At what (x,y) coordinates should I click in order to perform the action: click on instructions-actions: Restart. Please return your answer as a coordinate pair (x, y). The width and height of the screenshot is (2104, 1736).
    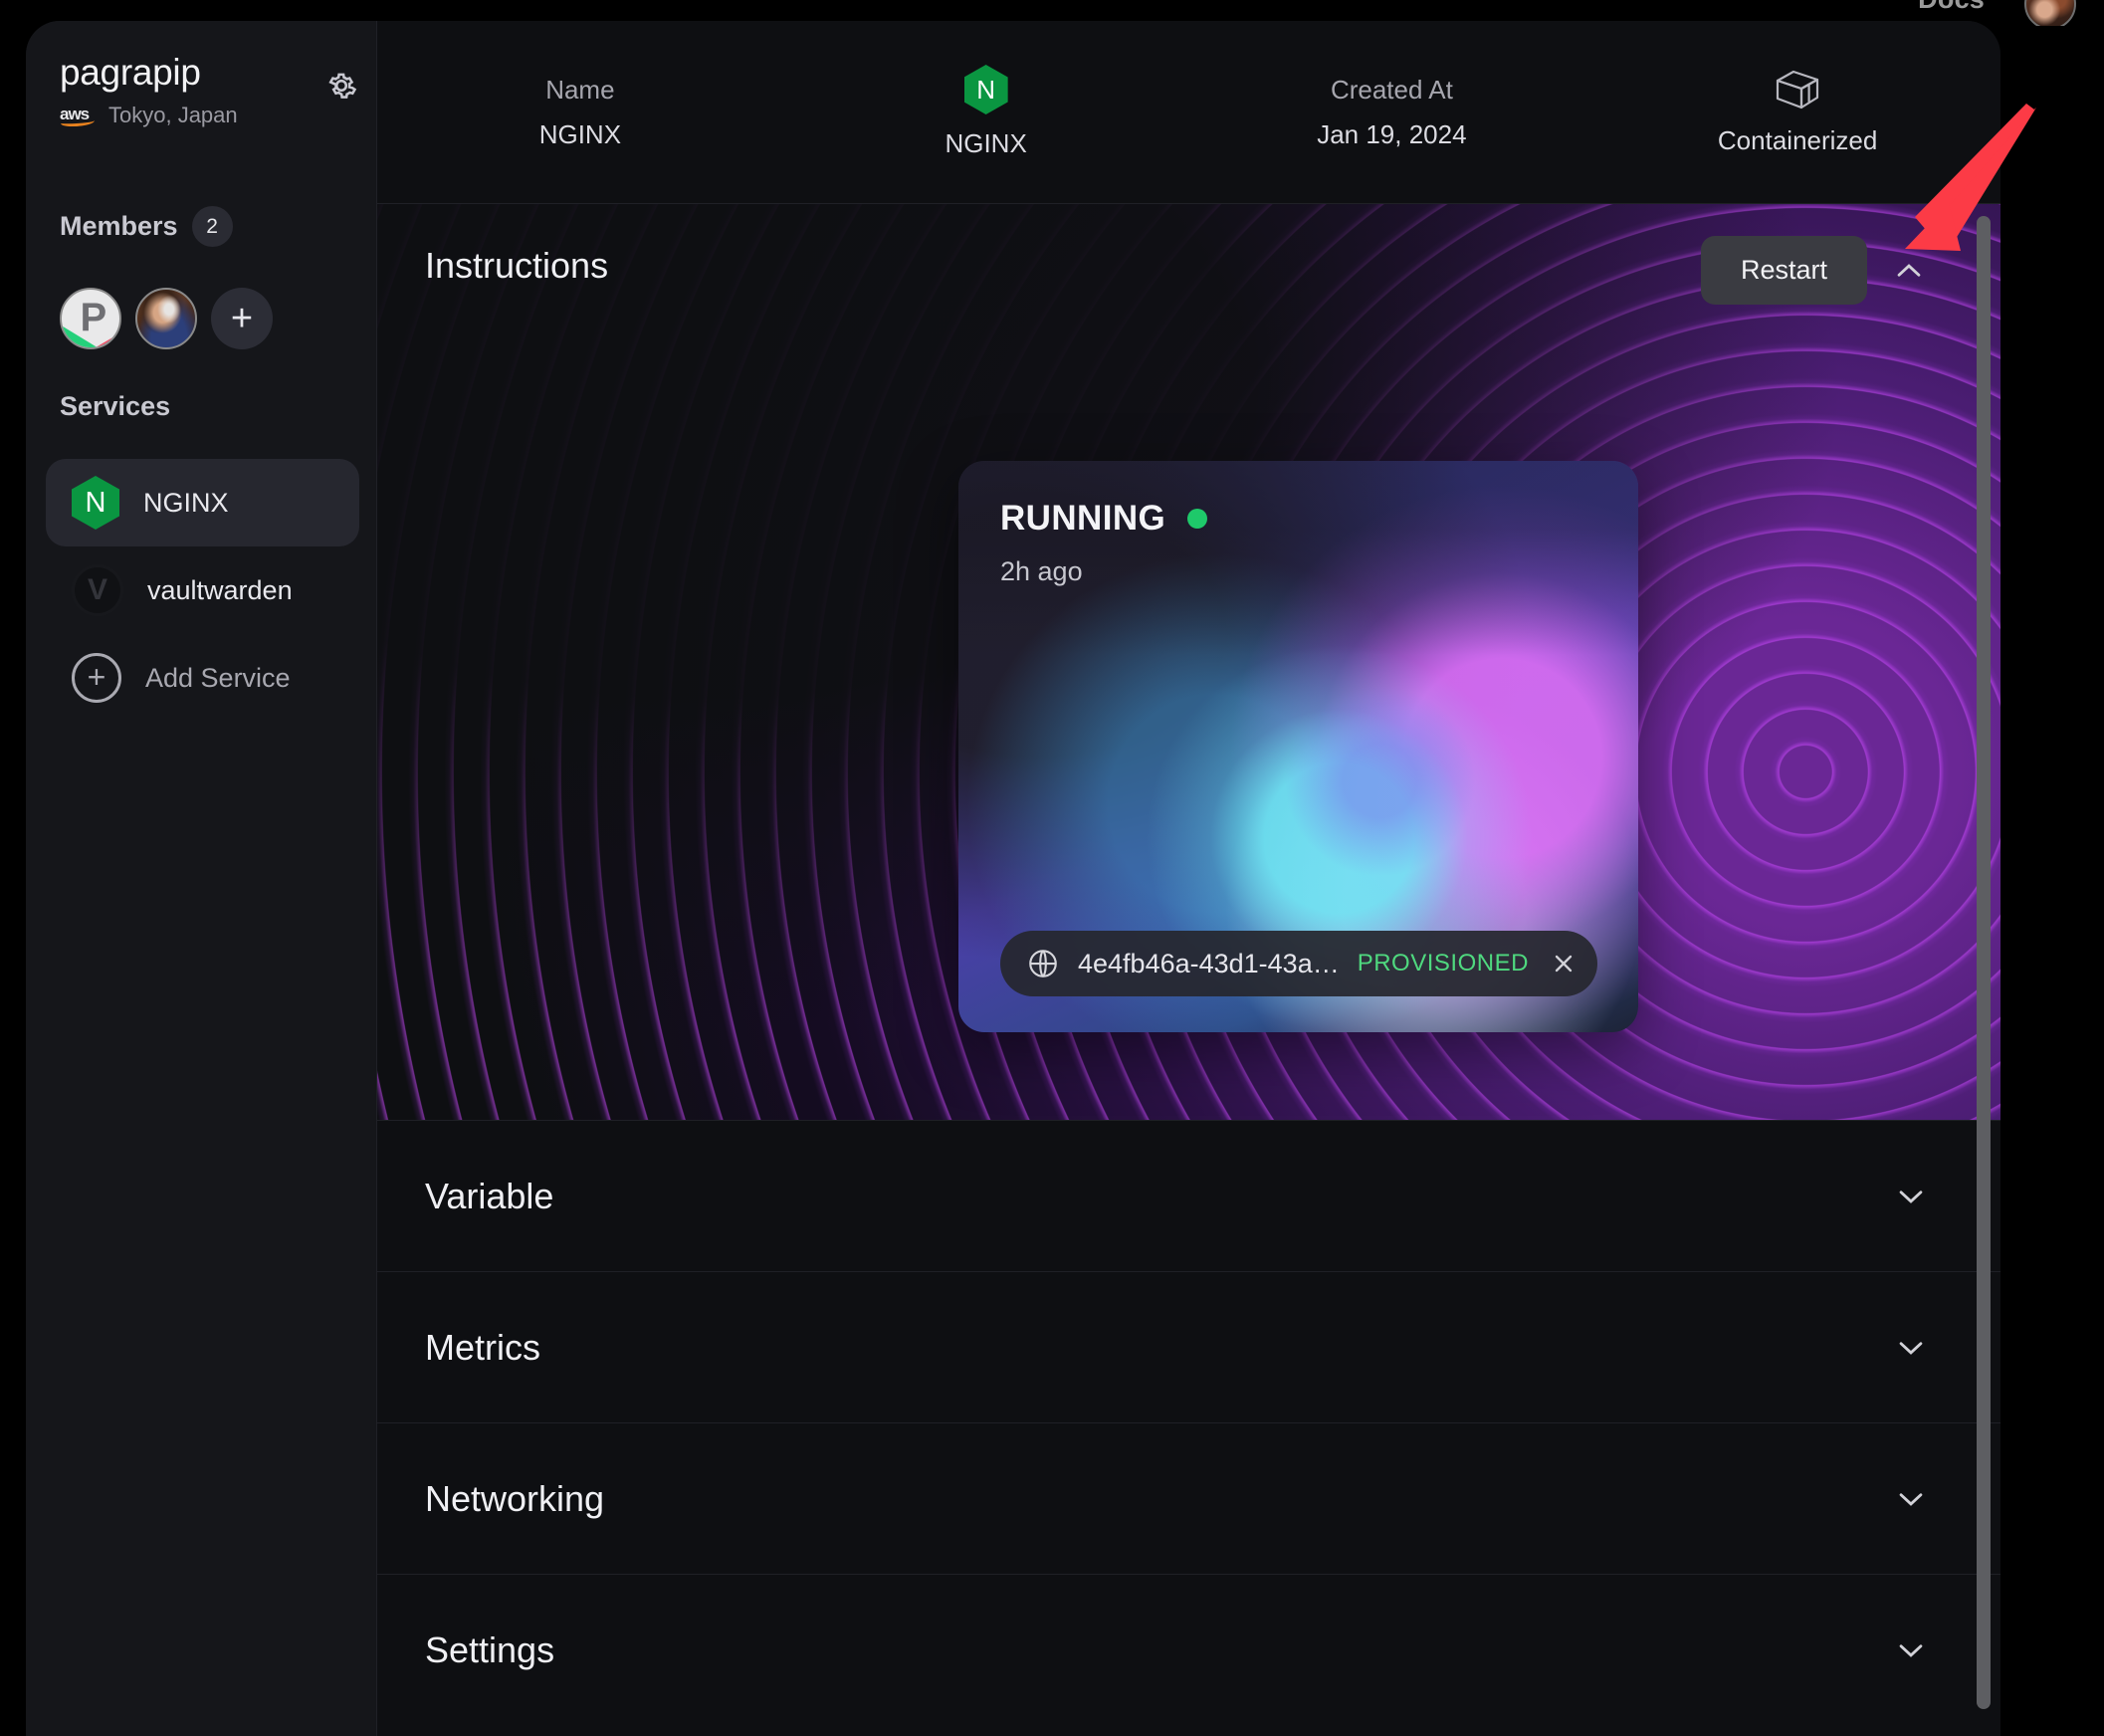
    Looking at the image, I should click on (1816, 271).